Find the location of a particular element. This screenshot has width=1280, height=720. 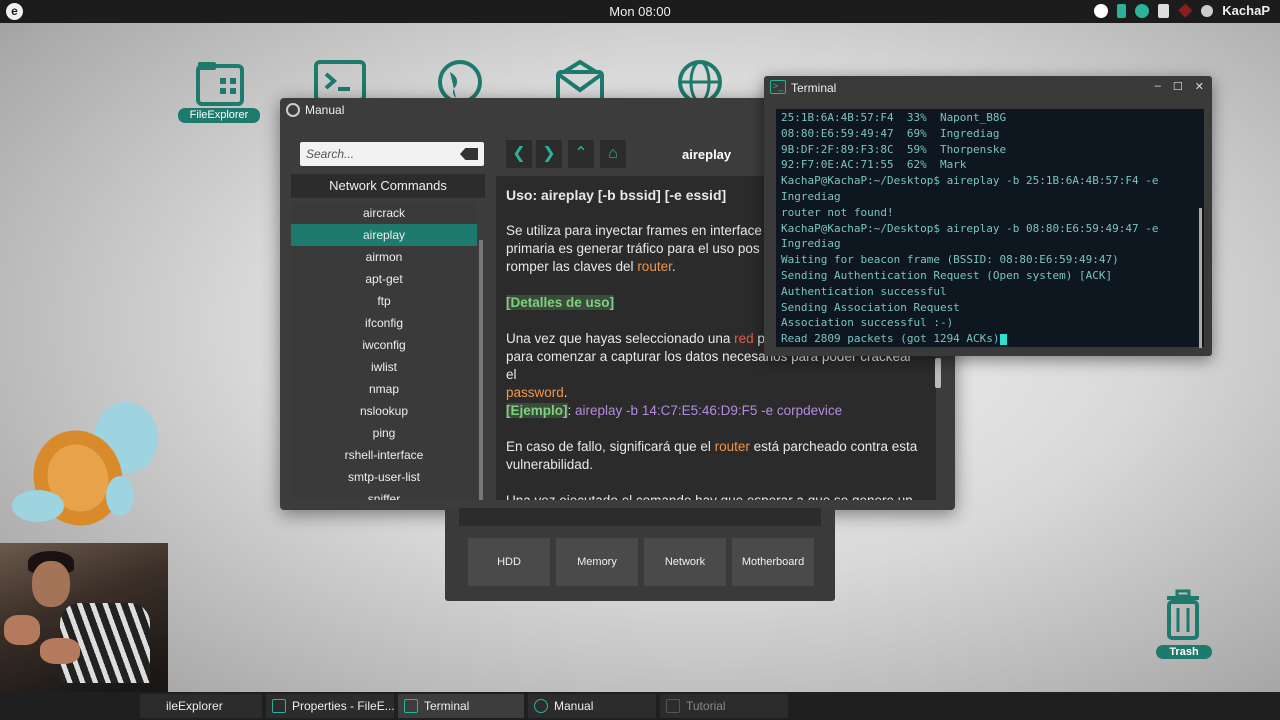

nav-item-rshell-interface: rshell-interface is located at coordinates (384, 455).